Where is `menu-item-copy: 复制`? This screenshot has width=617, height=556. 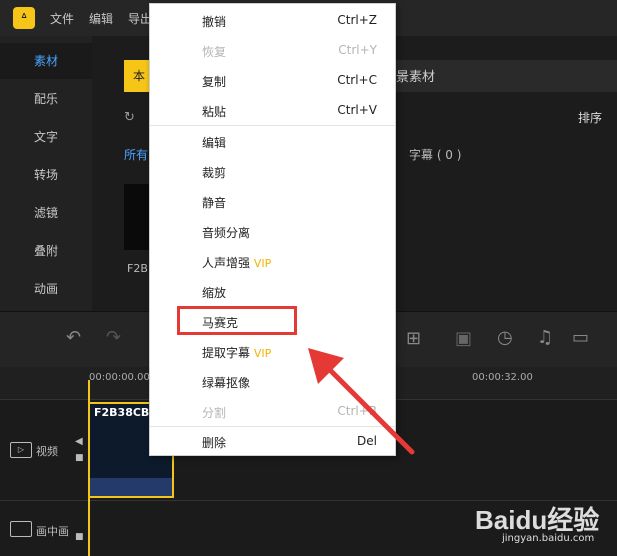 menu-item-copy: 复制 is located at coordinates (214, 81).